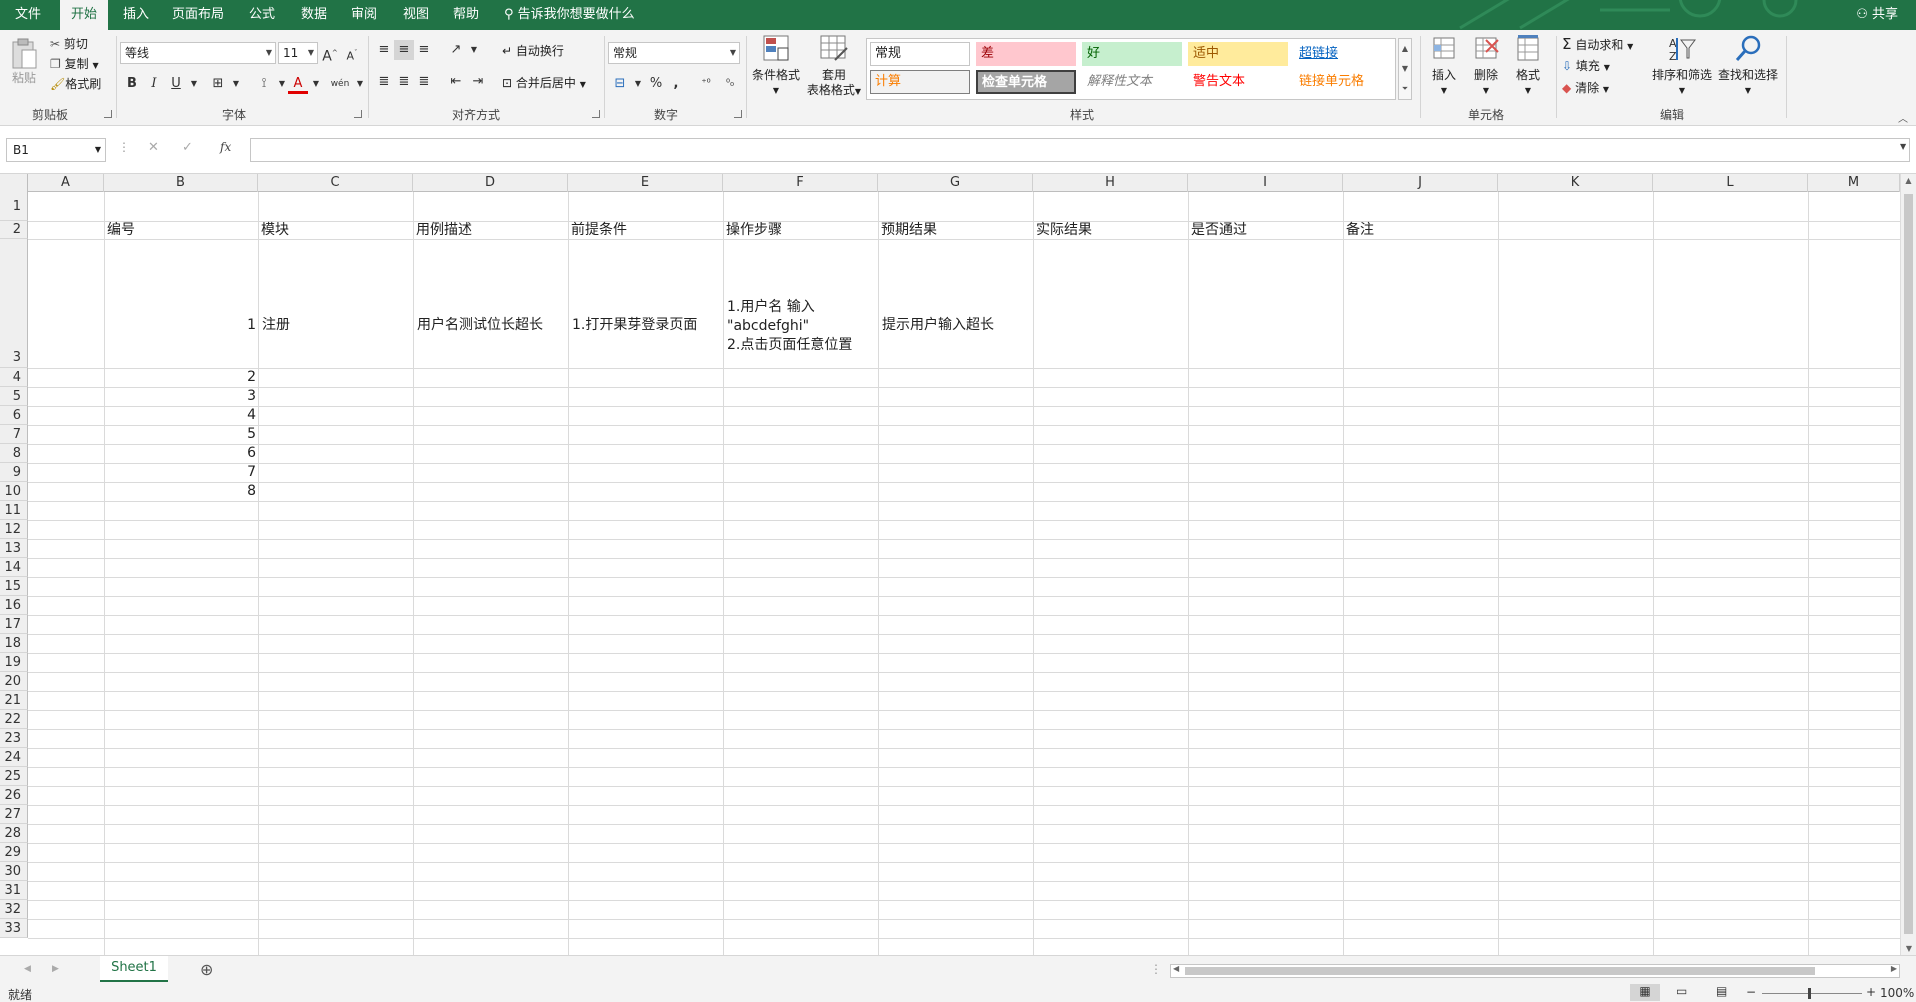 This screenshot has height=1002, width=1916. What do you see at coordinates (225, 147) in the screenshot?
I see `insert-function-button: fx` at bounding box center [225, 147].